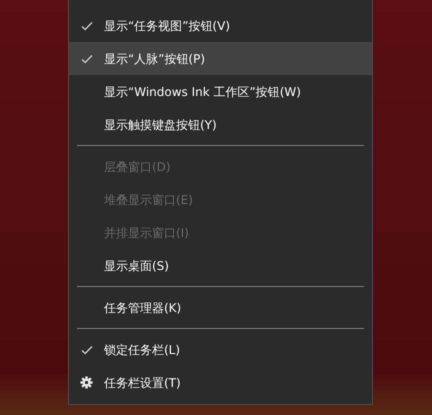 The width and height of the screenshot is (432, 415). I want to click on menu-item: 显示“任务视图”按钮(V), so click(220, 25).